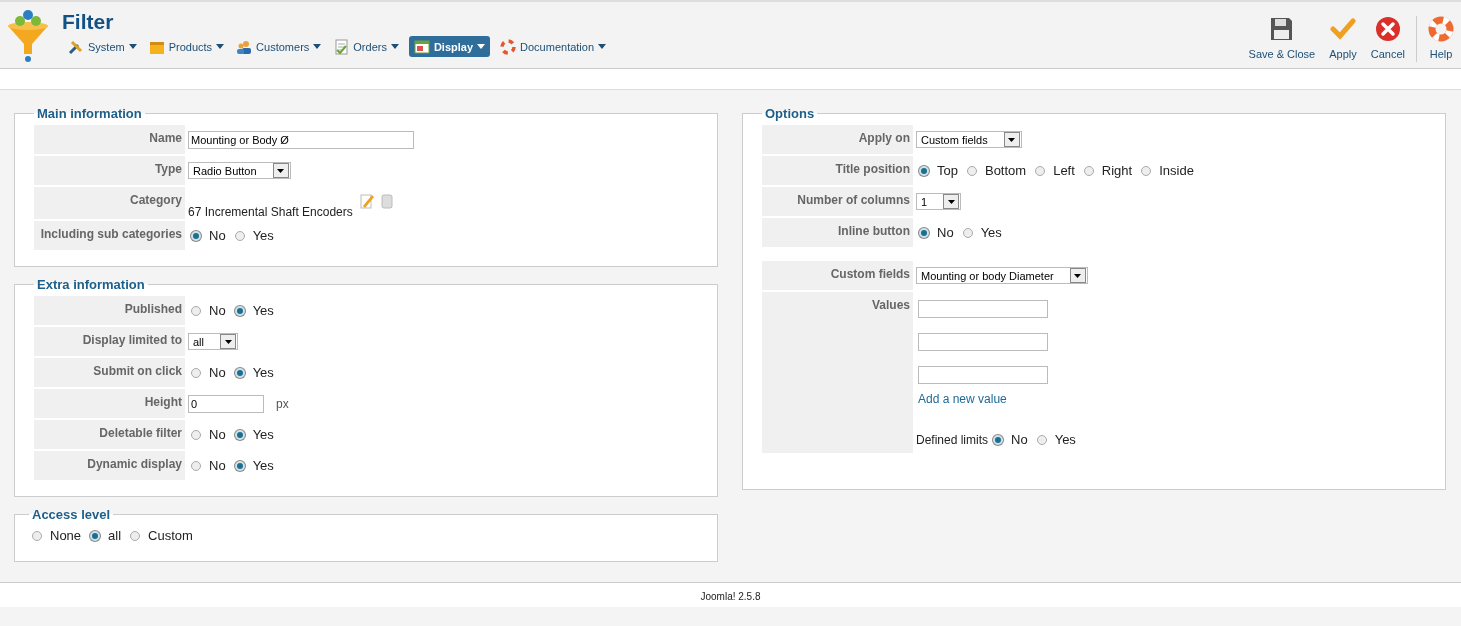  Describe the element at coordinates (1387, 38) in the screenshot. I see `toolbar-button: Cancel` at that location.